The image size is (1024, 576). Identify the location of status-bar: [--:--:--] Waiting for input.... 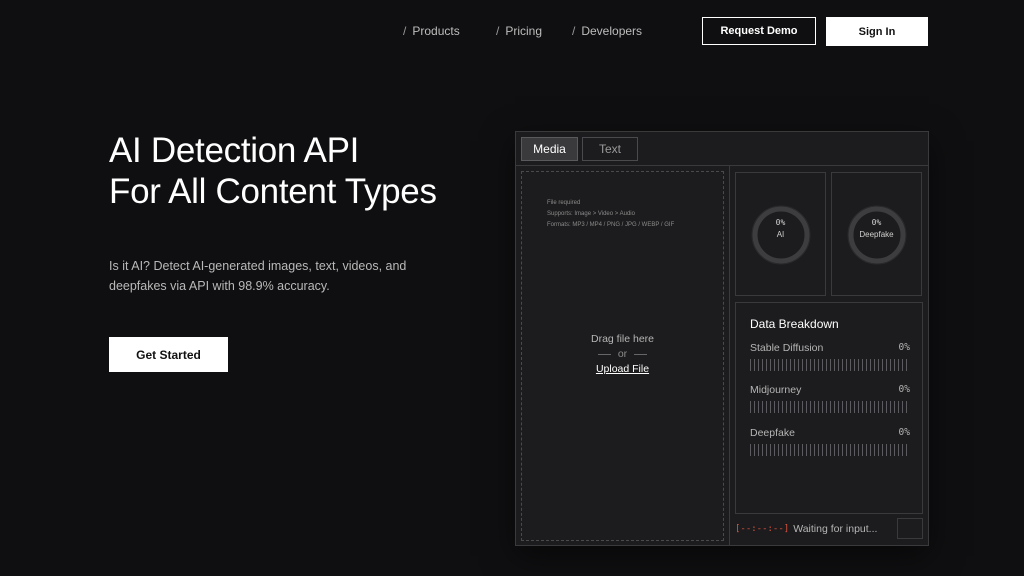
(829, 529).